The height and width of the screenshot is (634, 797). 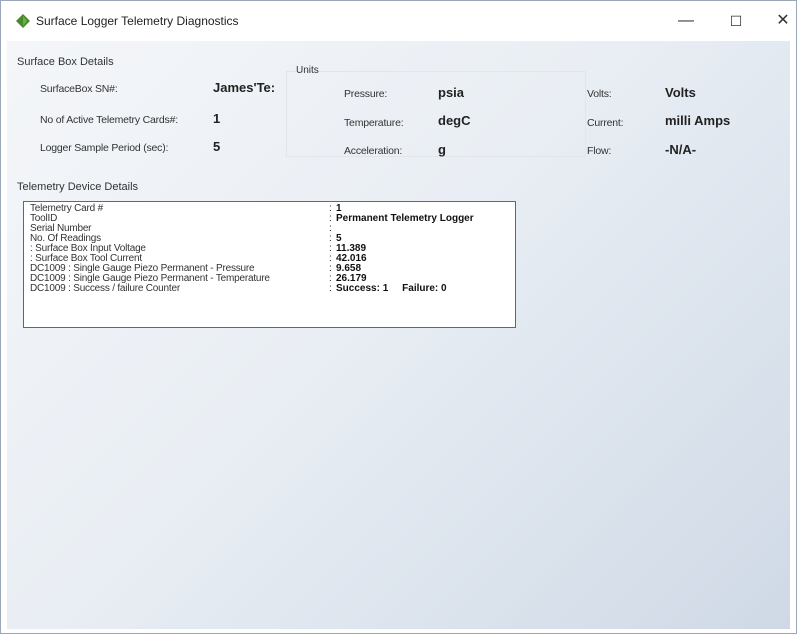 What do you see at coordinates (436, 114) in the screenshot?
I see `units-group` at bounding box center [436, 114].